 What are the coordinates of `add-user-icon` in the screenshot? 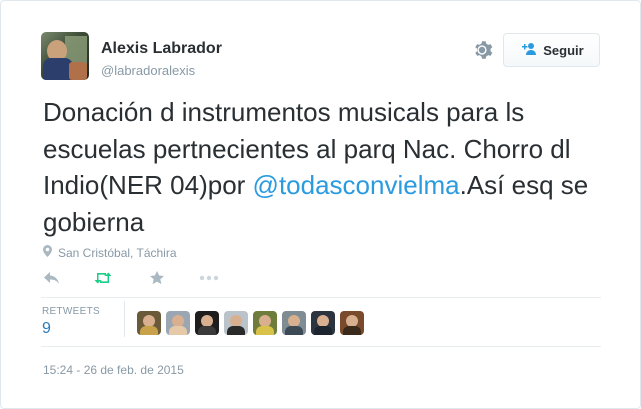 It's located at (528, 50).